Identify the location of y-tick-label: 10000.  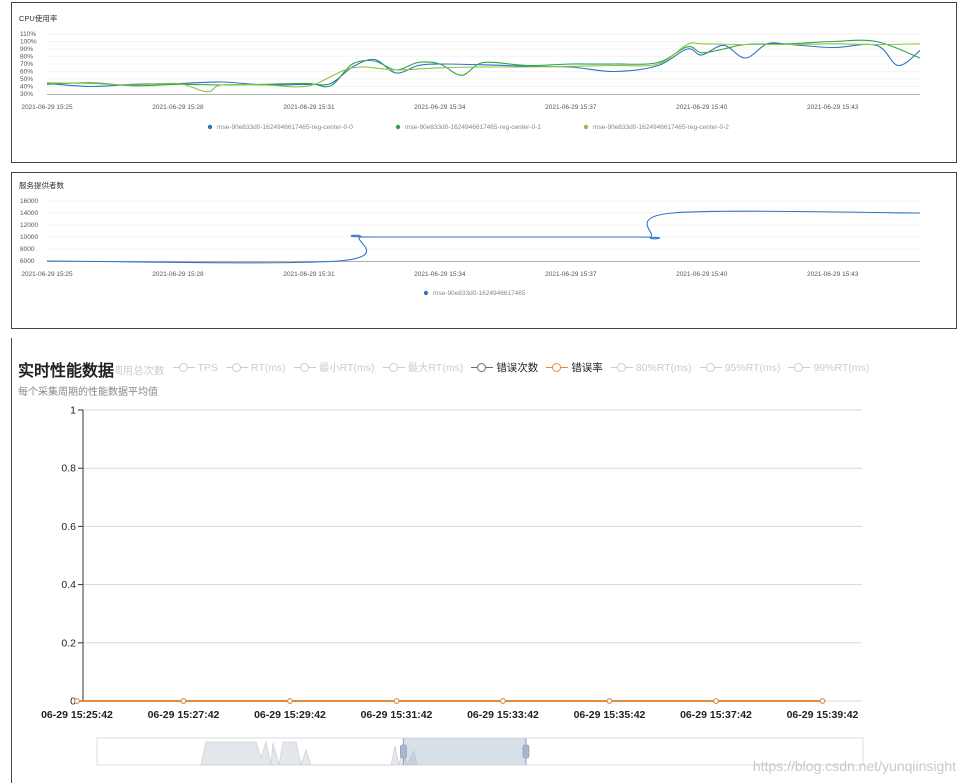
(29, 237).